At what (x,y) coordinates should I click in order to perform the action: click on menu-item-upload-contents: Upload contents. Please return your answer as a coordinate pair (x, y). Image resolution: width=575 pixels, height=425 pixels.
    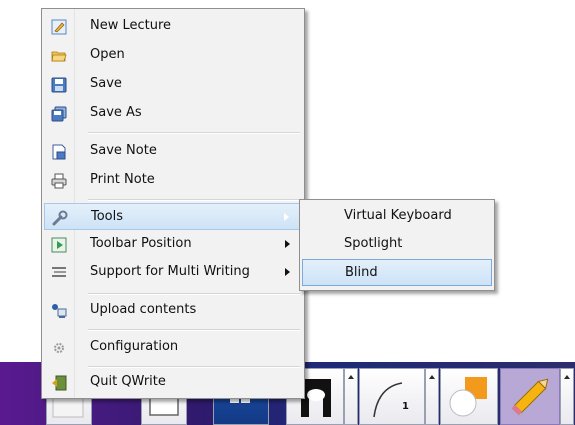
    Looking at the image, I should click on (173, 310).